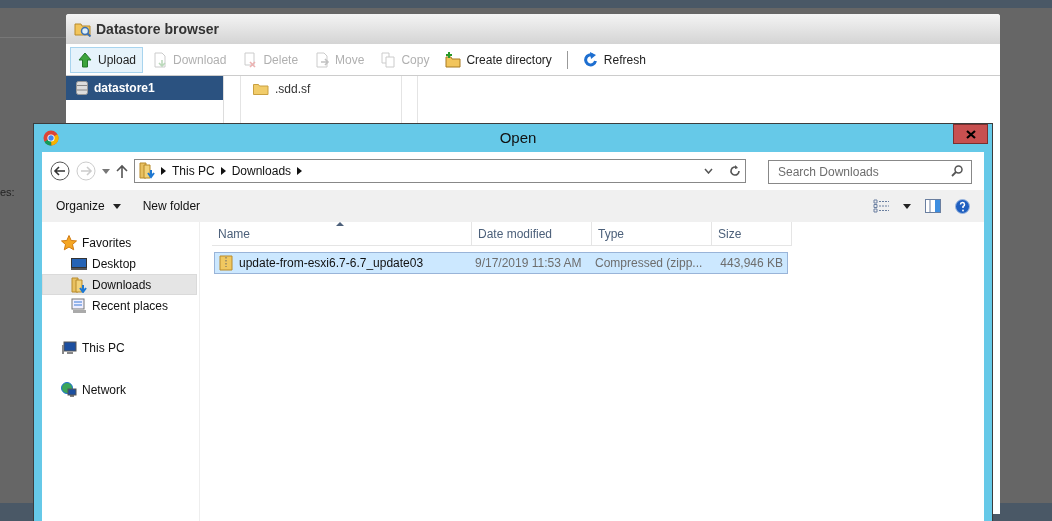 The width and height of the screenshot is (1052, 521). I want to click on toolbar-button: Upload, so click(107, 59).